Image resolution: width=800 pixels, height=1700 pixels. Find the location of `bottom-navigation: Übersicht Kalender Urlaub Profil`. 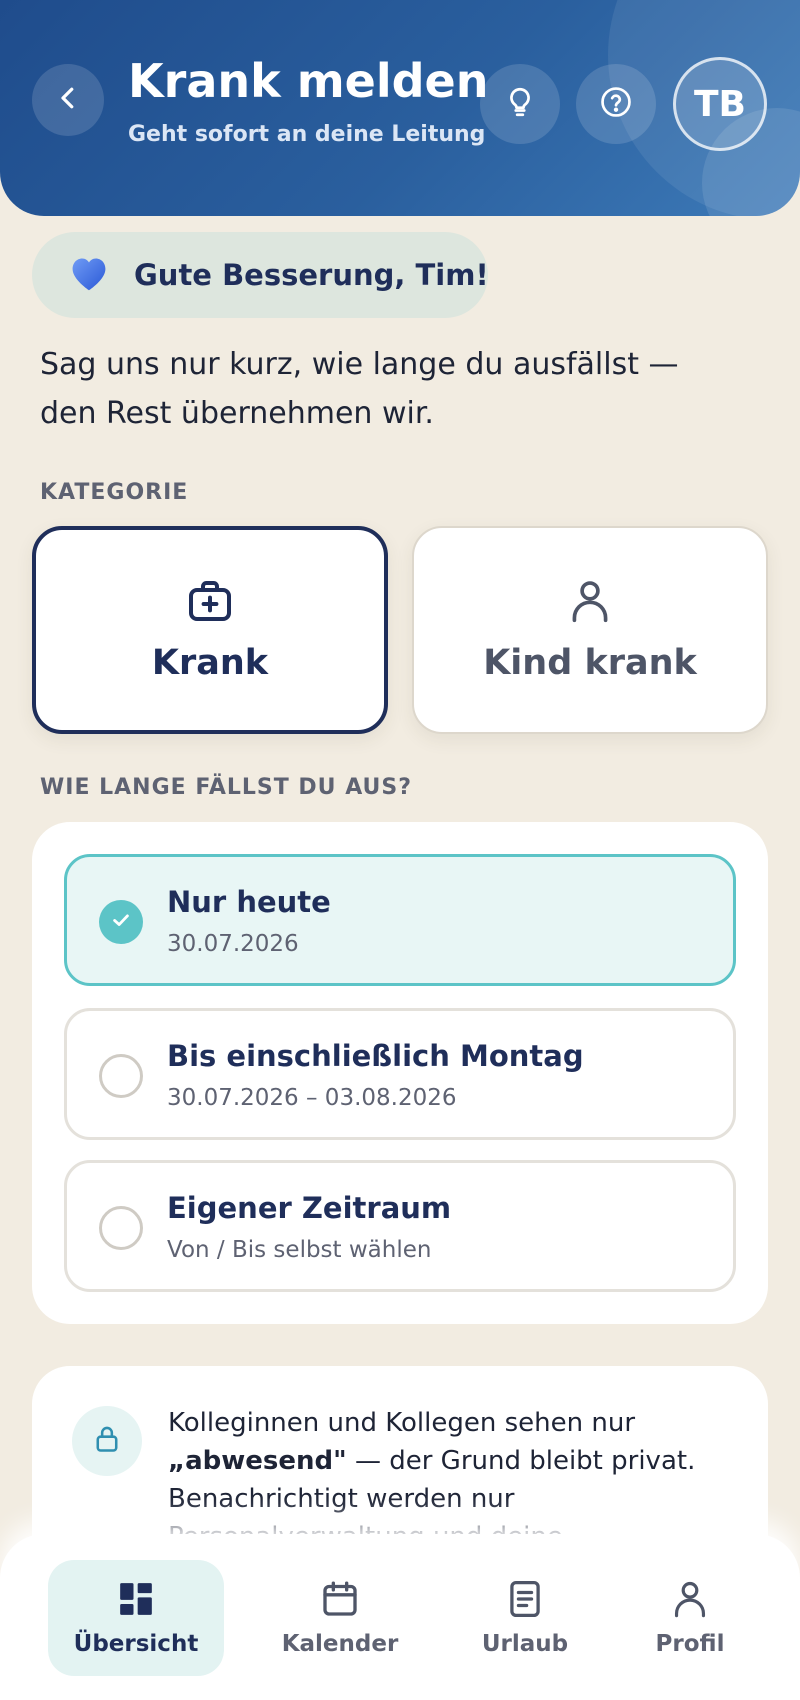

bottom-navigation: Übersicht Kalender Urlaub Profil is located at coordinates (400, 1617).